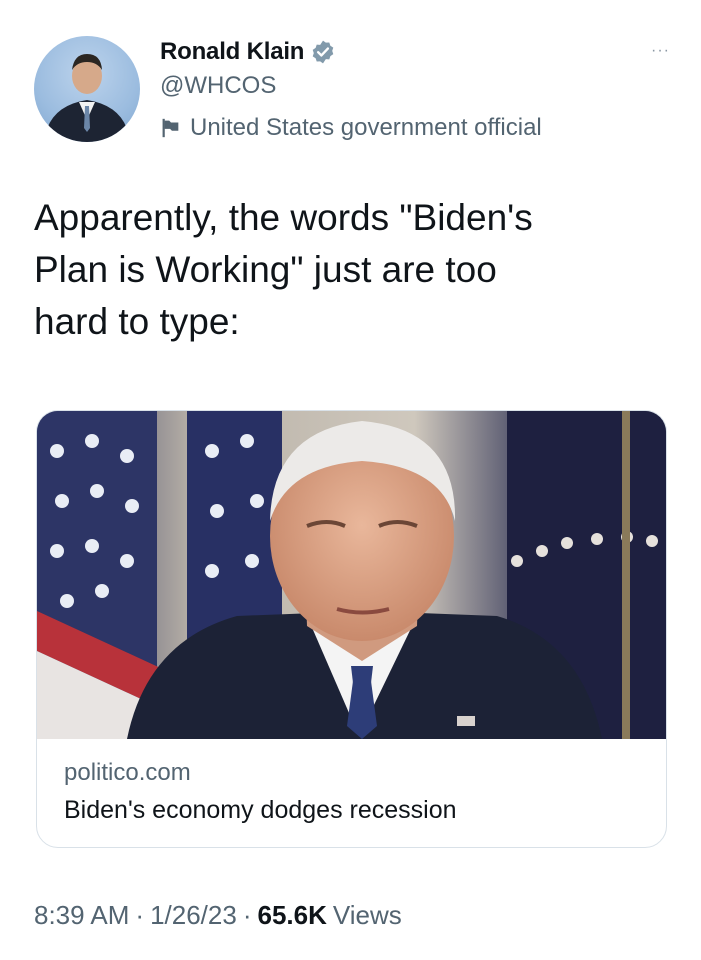  What do you see at coordinates (260, 810) in the screenshot?
I see `card-title: Biden's economy dodges recession` at bounding box center [260, 810].